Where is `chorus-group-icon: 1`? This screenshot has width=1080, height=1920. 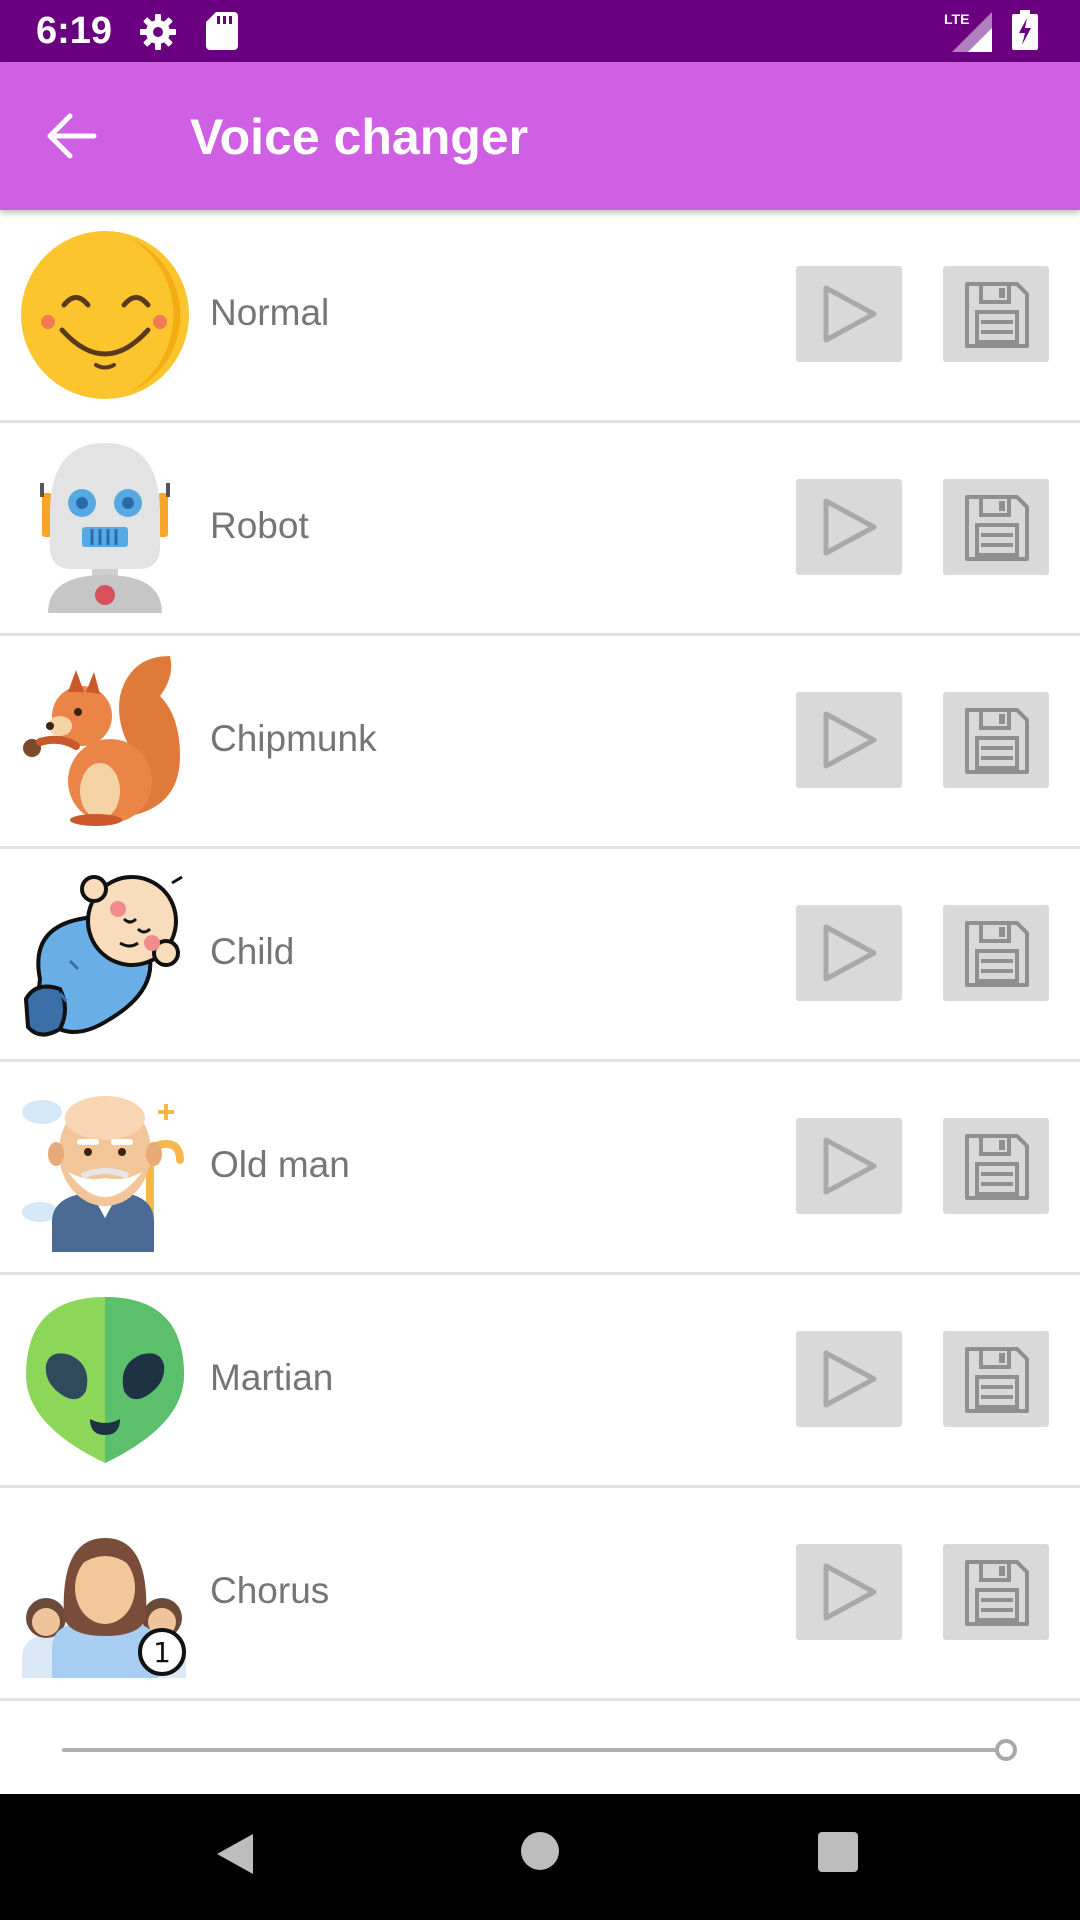
chorus-group-icon: 1 is located at coordinates (105, 1593).